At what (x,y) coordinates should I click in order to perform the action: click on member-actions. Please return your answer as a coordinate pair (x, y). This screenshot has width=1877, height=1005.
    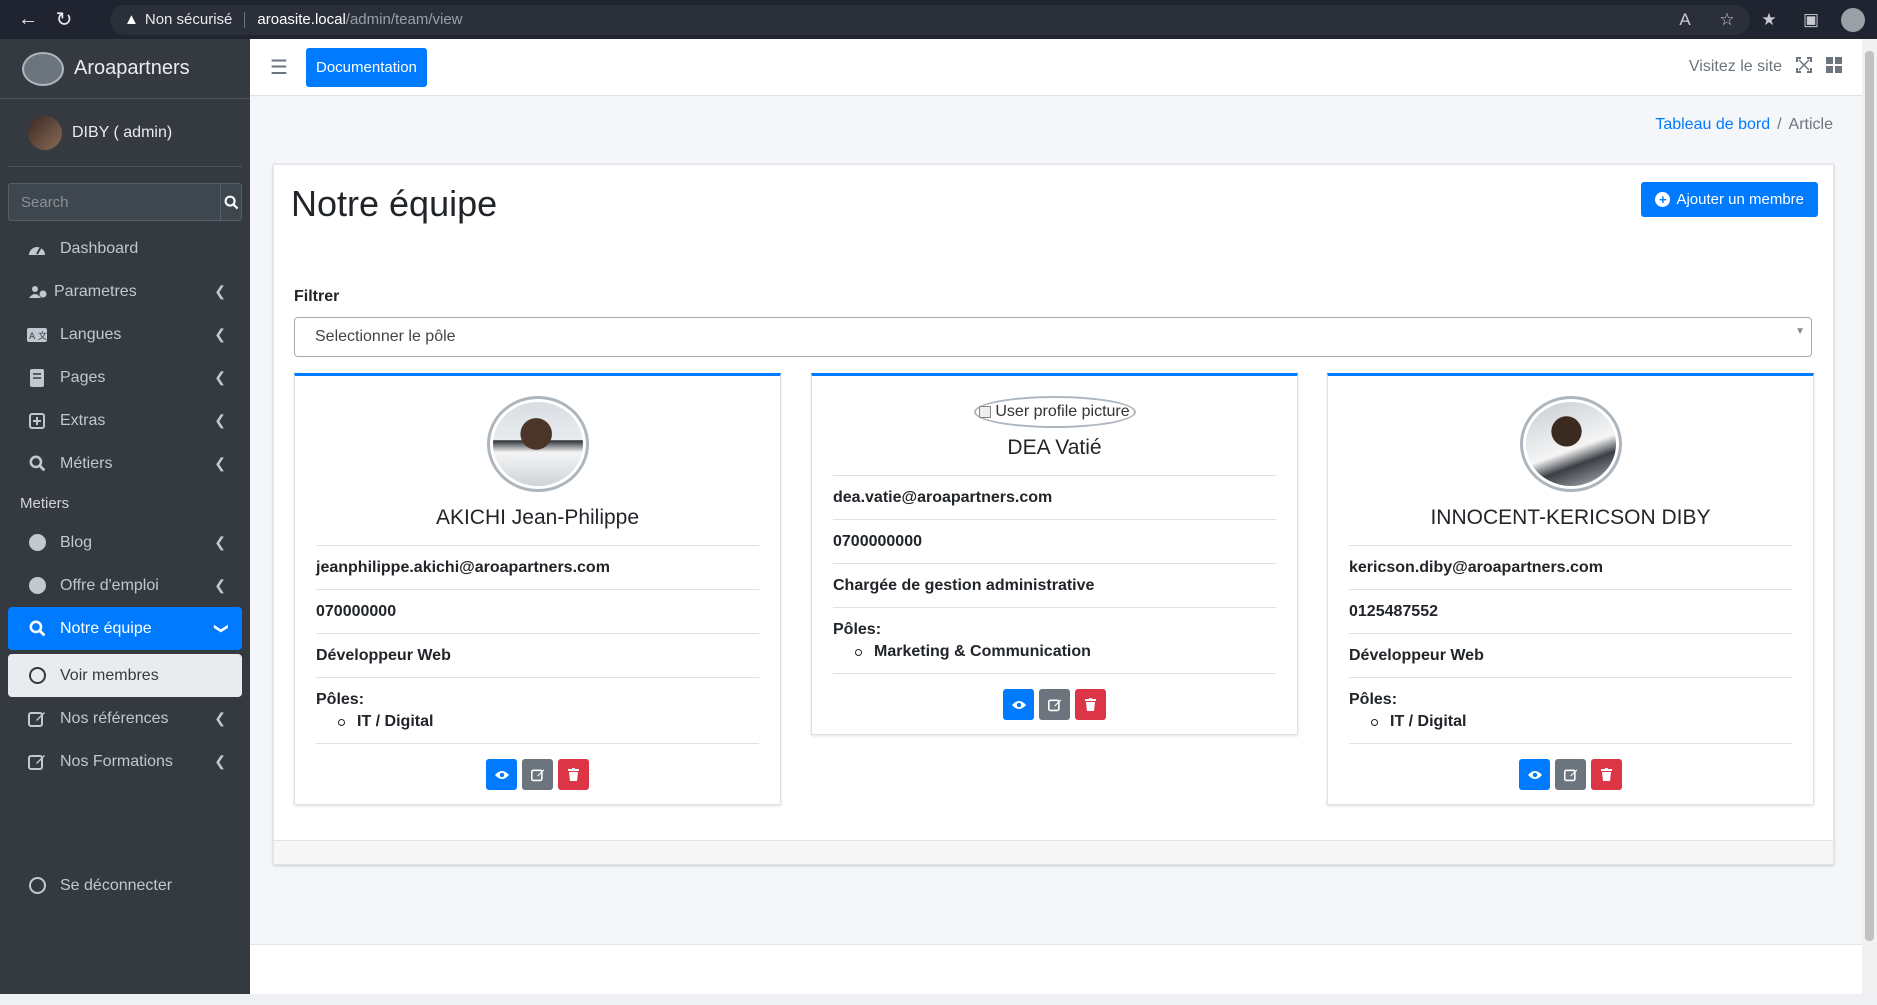
    Looking at the image, I should click on (1054, 704).